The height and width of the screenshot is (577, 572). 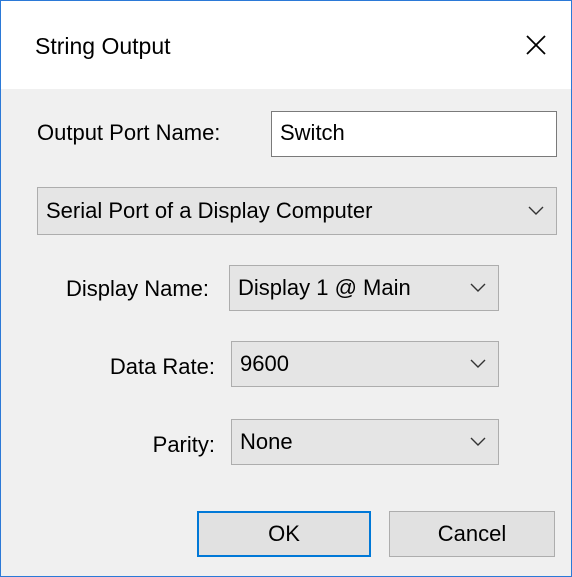 I want to click on close-button, so click(x=536, y=45).